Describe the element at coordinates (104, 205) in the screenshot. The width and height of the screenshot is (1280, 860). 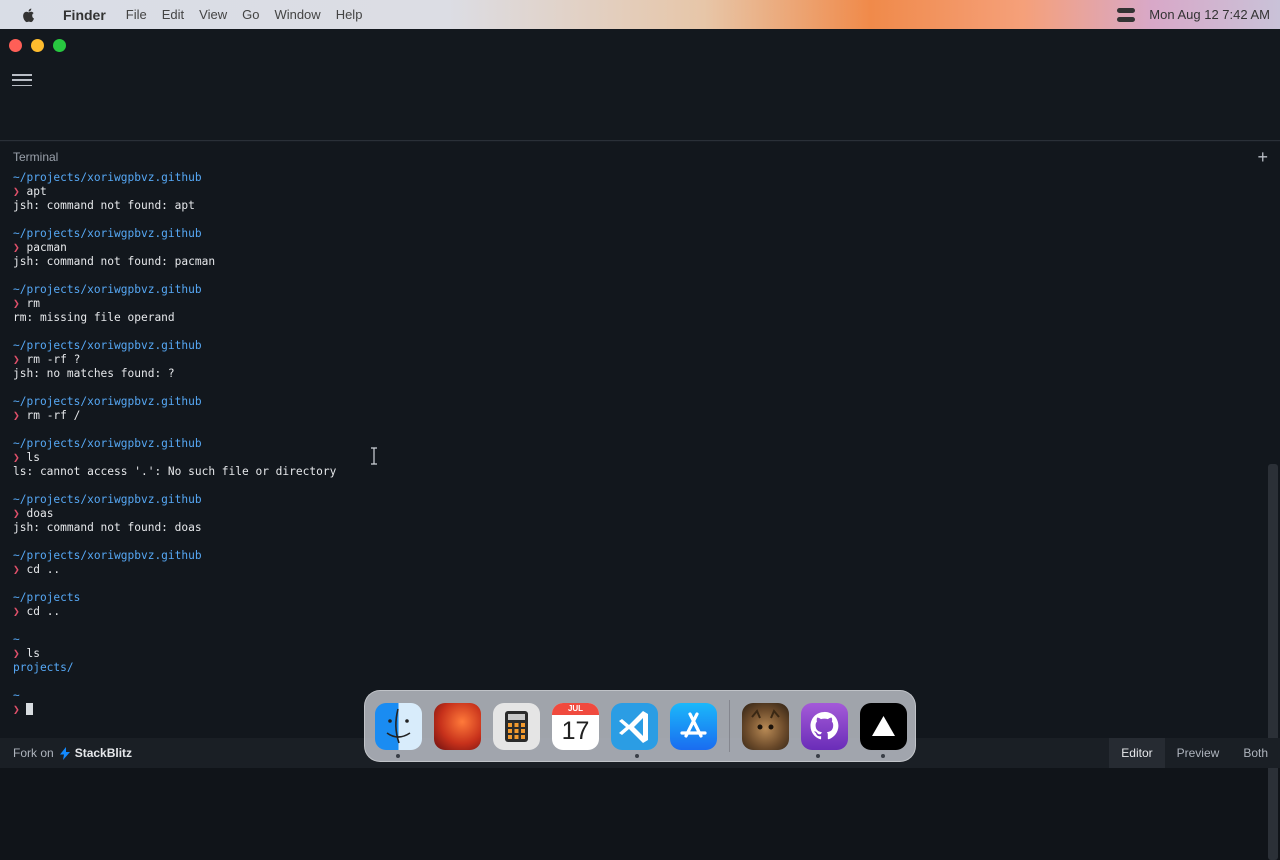
I see `terminal-output-line: jsh: command not found: apt` at that location.